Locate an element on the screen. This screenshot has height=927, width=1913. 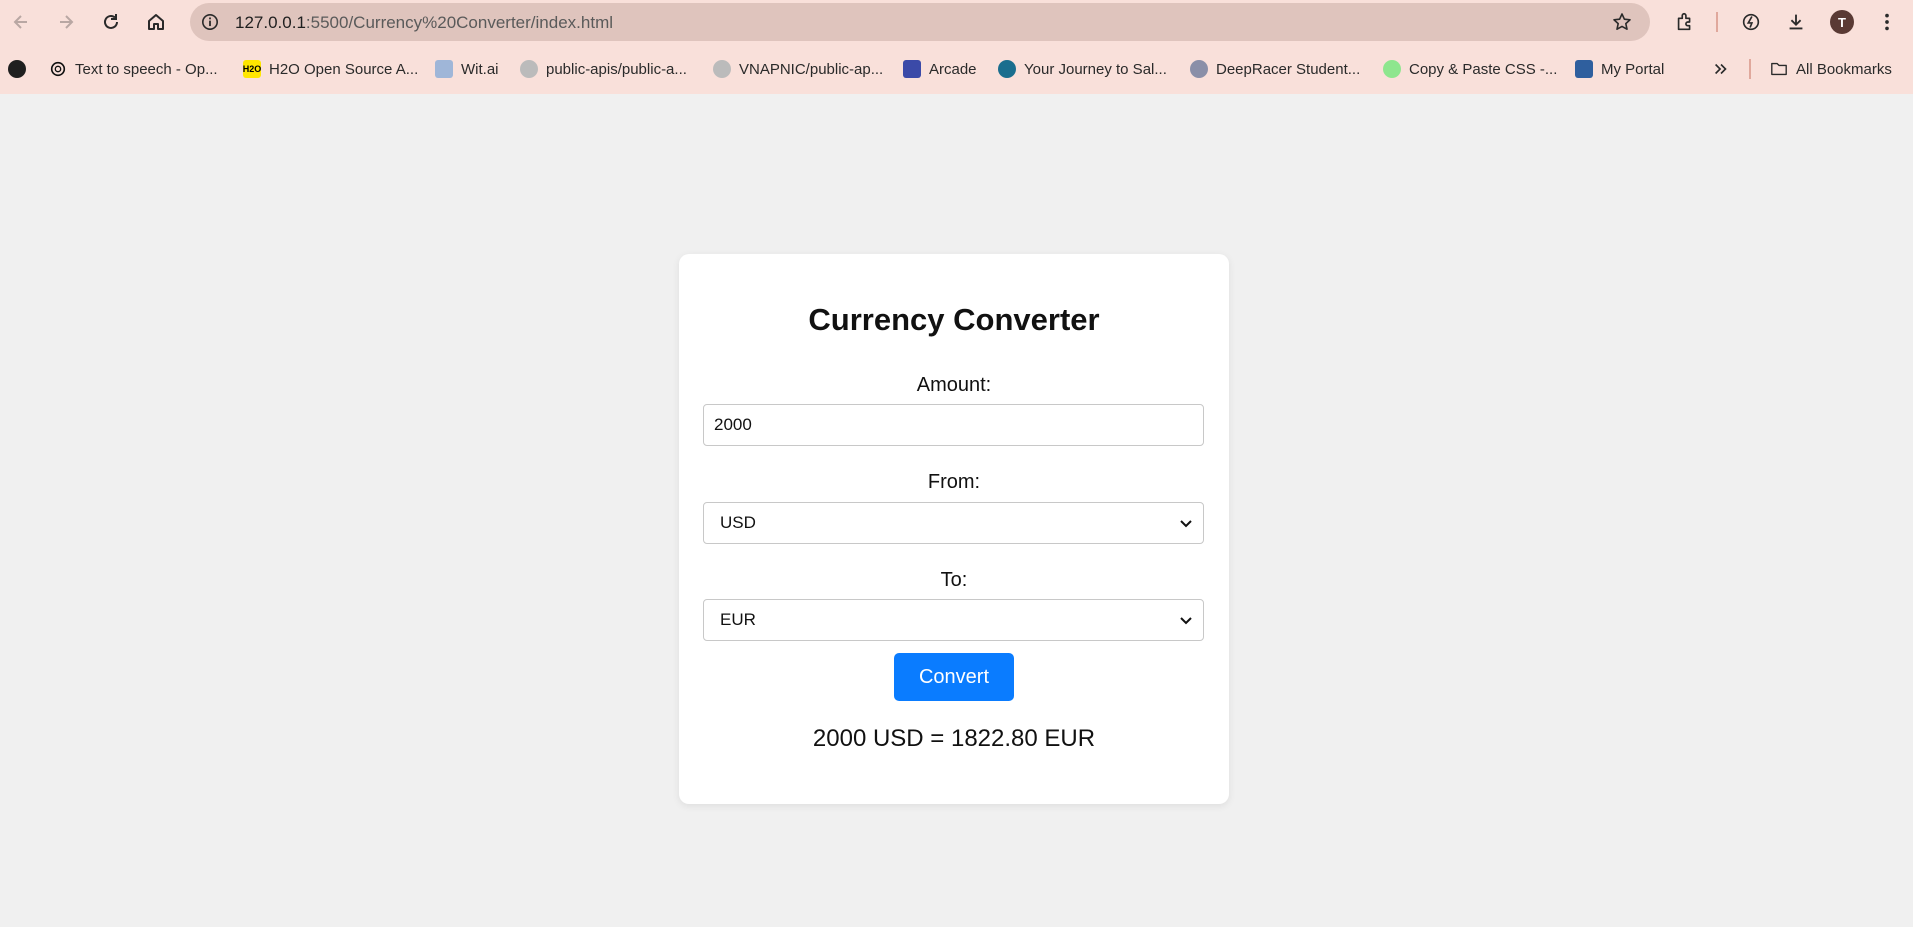
css-icon is located at coordinates (1392, 69).